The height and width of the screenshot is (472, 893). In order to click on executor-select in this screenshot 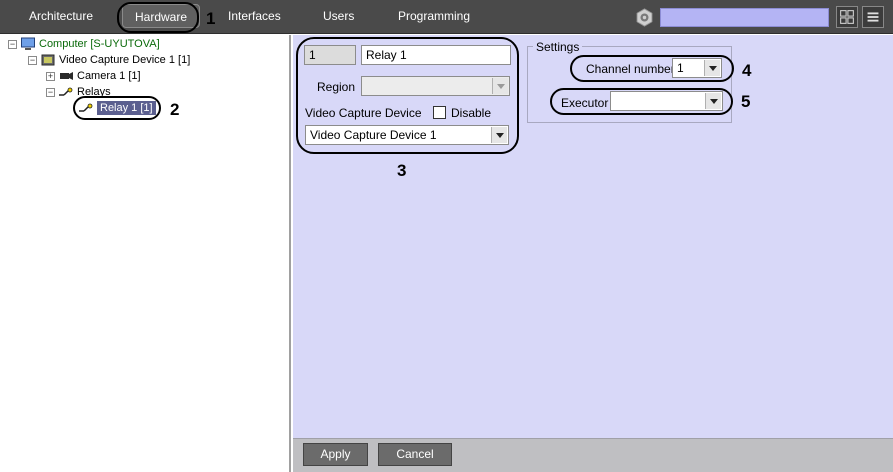, I will do `click(666, 101)`.